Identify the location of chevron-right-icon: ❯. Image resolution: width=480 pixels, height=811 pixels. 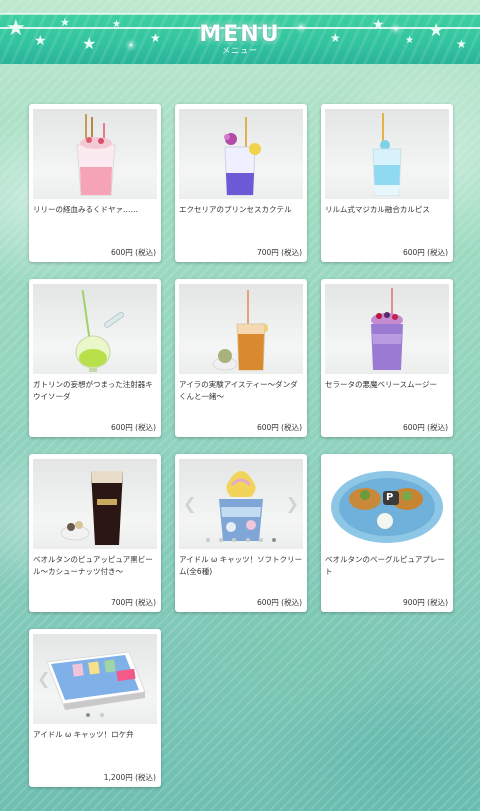
(292, 503).